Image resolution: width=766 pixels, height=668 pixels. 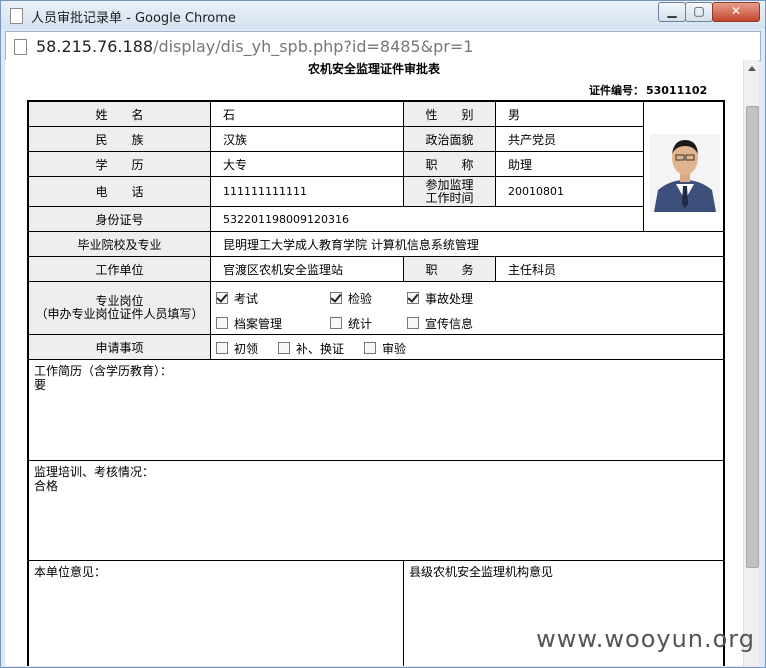 What do you see at coordinates (449, 184) in the screenshot?
I see `join-date-label-line1: 参加监理` at bounding box center [449, 184].